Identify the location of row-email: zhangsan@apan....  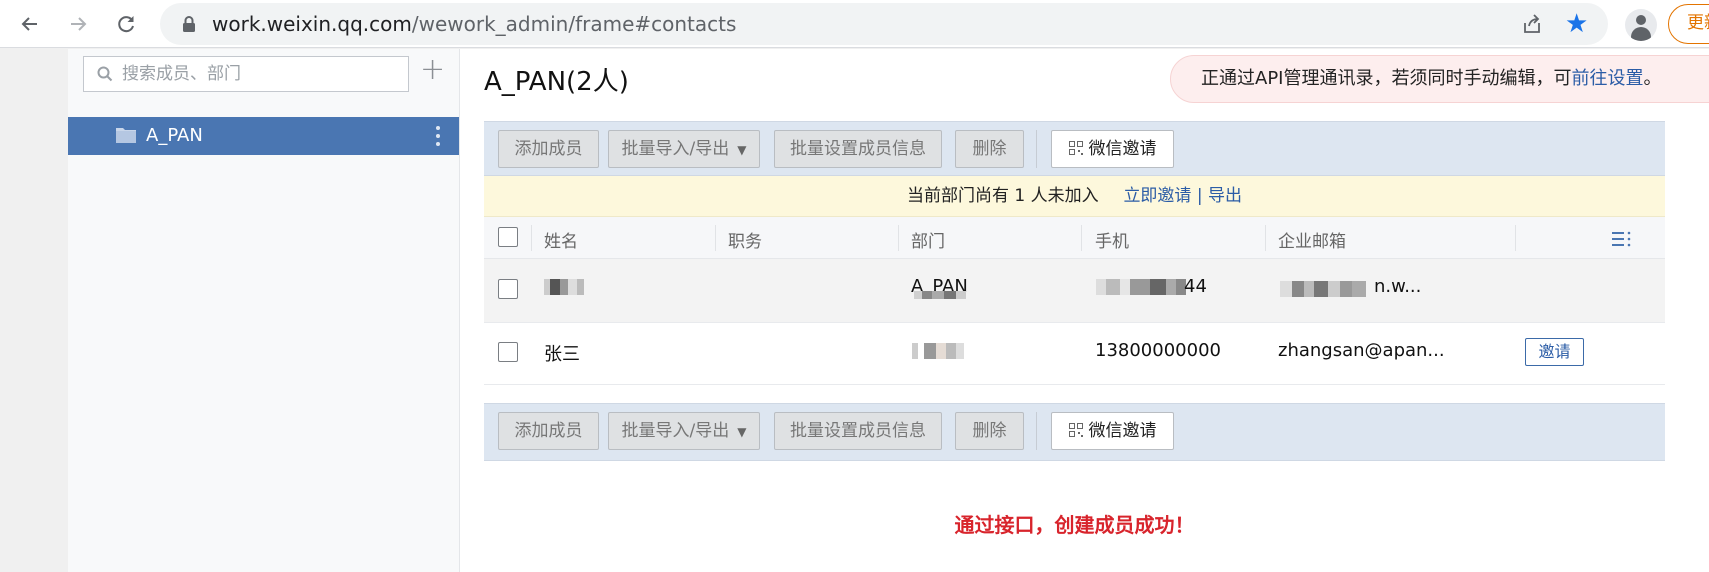
(1361, 350).